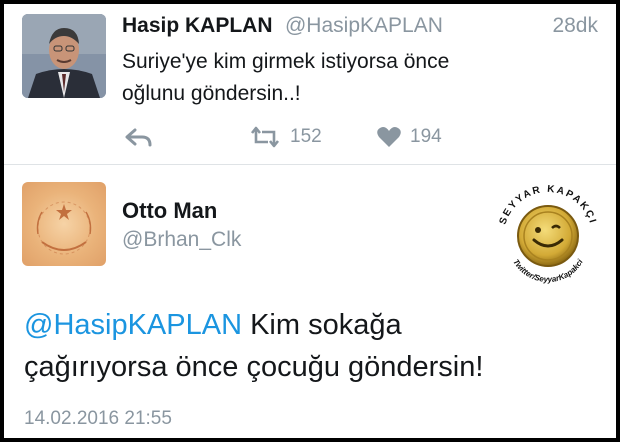 The width and height of the screenshot is (620, 442). What do you see at coordinates (211, 93) in the screenshot?
I see `tweet-text-line-2: oğlunu göndersin..!` at bounding box center [211, 93].